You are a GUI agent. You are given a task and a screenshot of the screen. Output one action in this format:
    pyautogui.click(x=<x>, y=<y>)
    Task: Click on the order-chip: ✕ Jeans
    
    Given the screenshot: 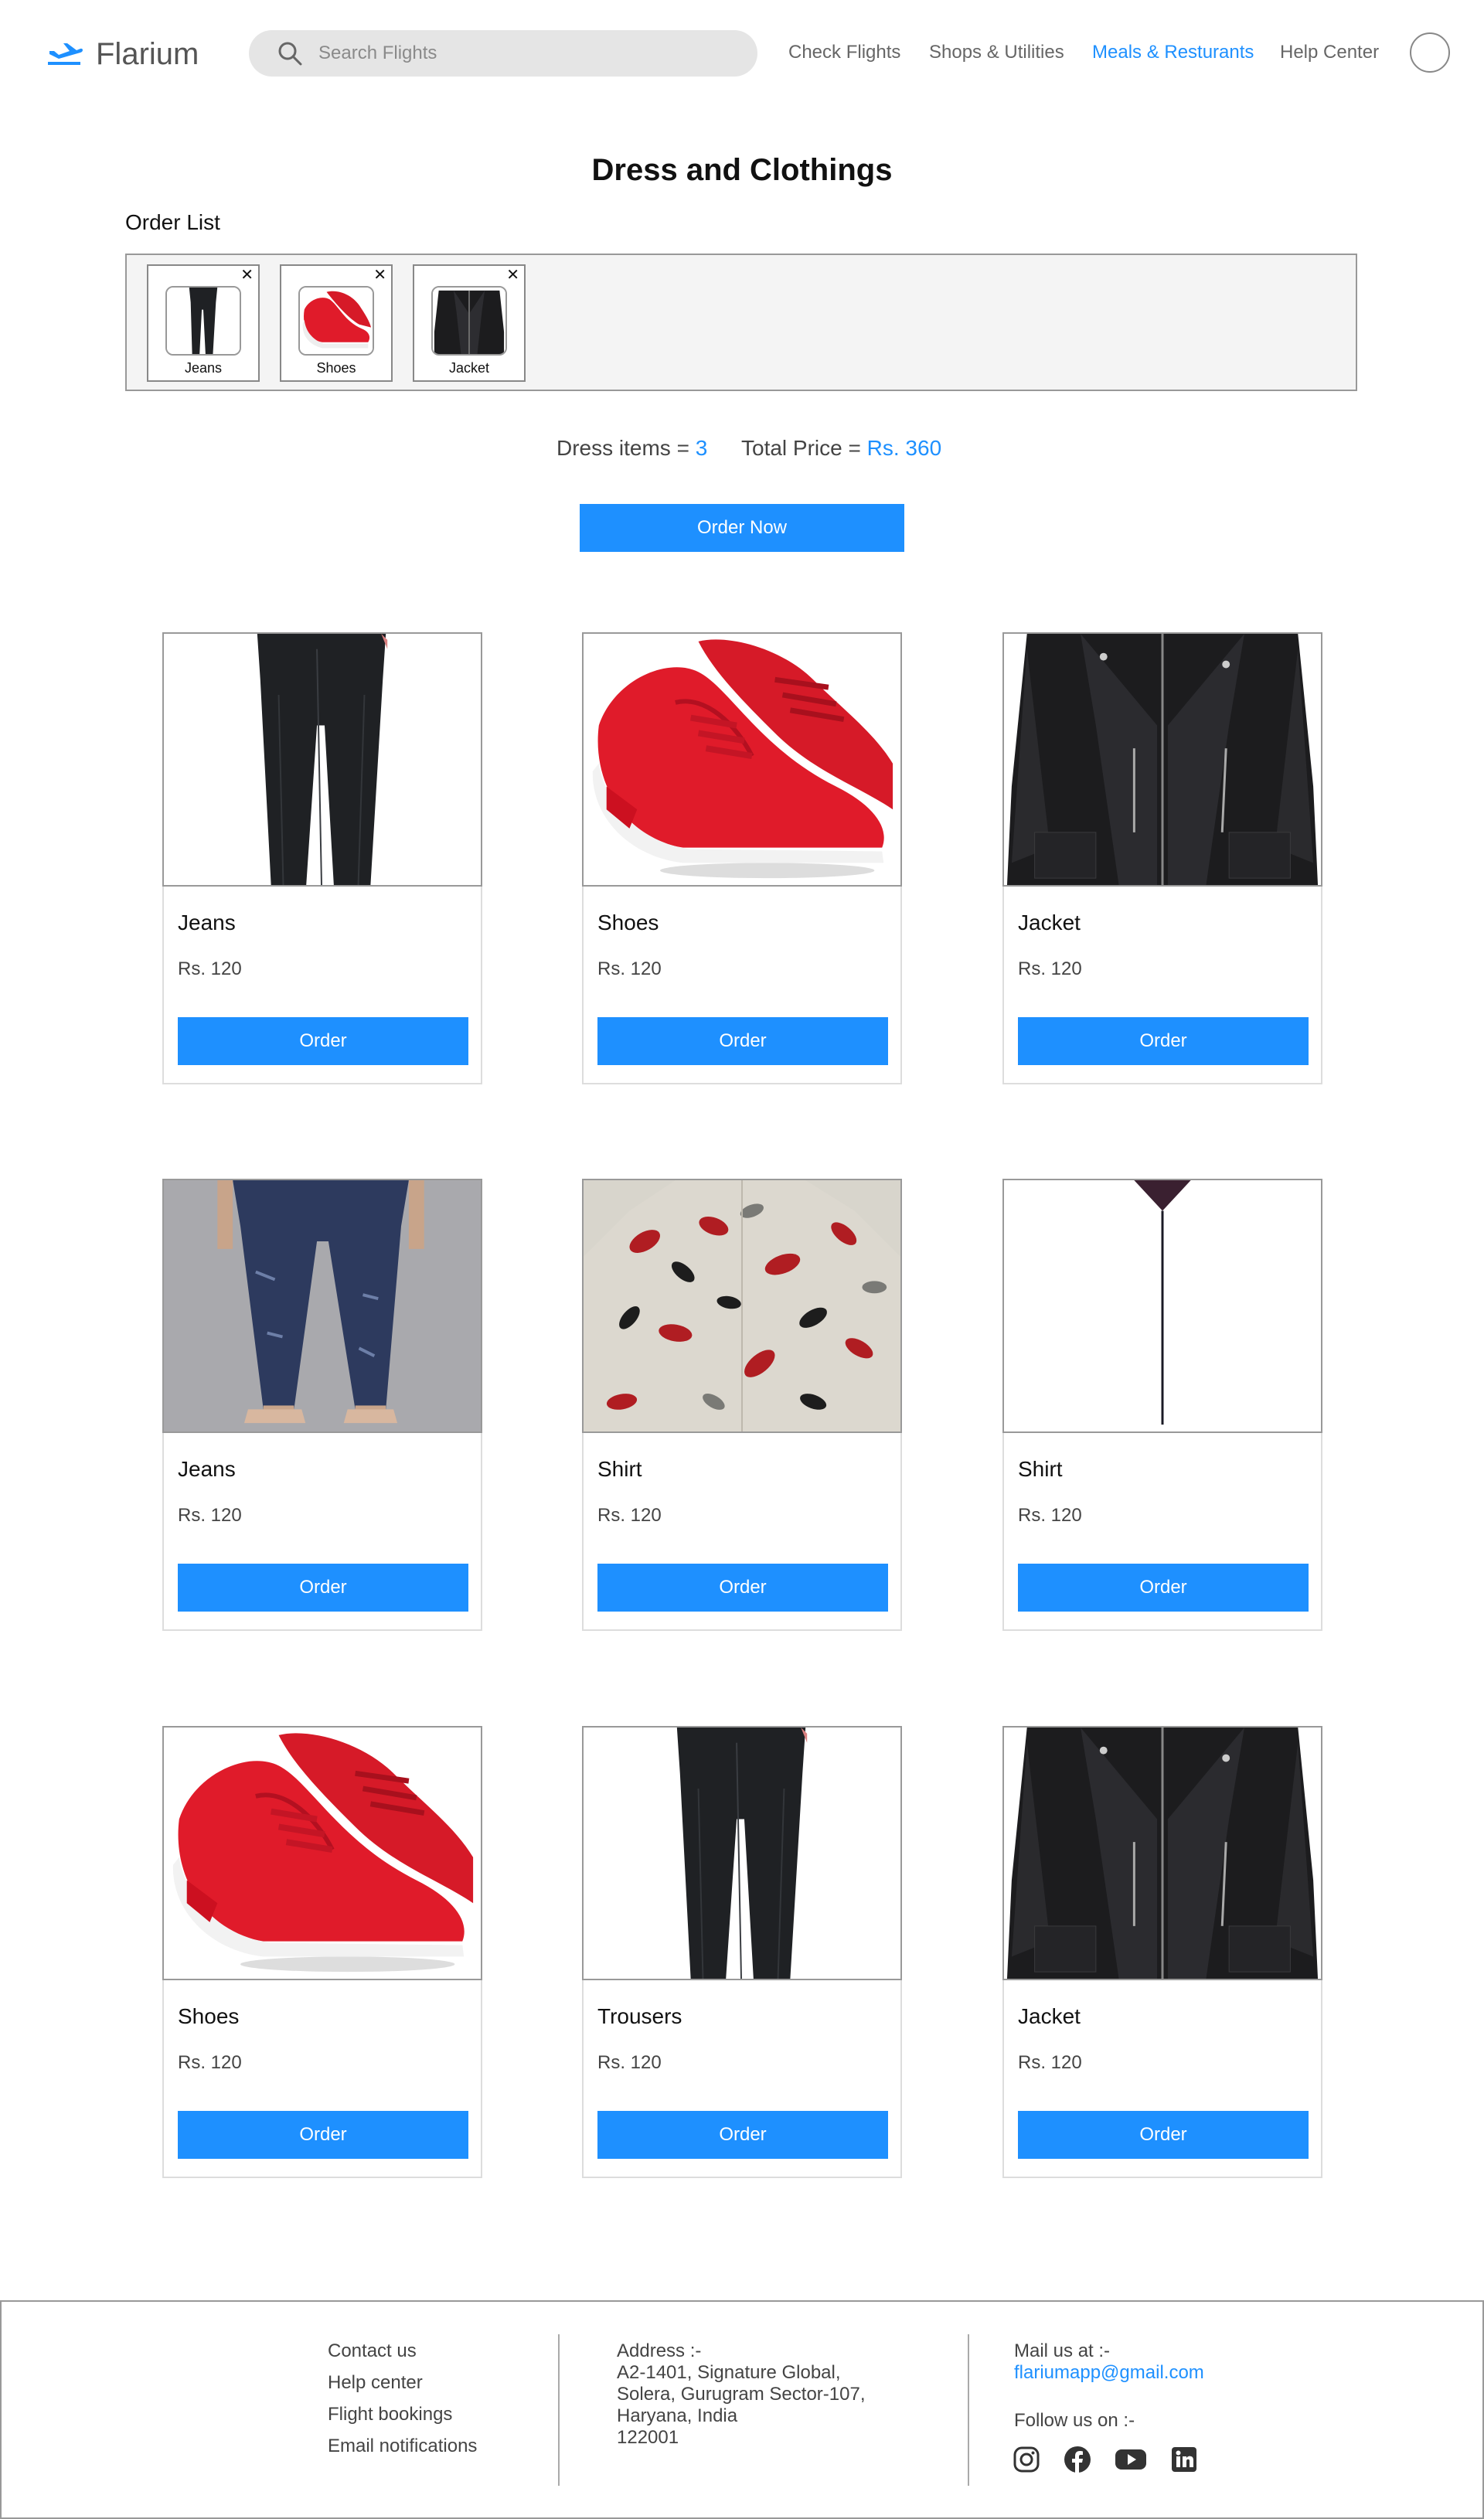 What is the action you would take?
    pyautogui.click(x=203, y=323)
    